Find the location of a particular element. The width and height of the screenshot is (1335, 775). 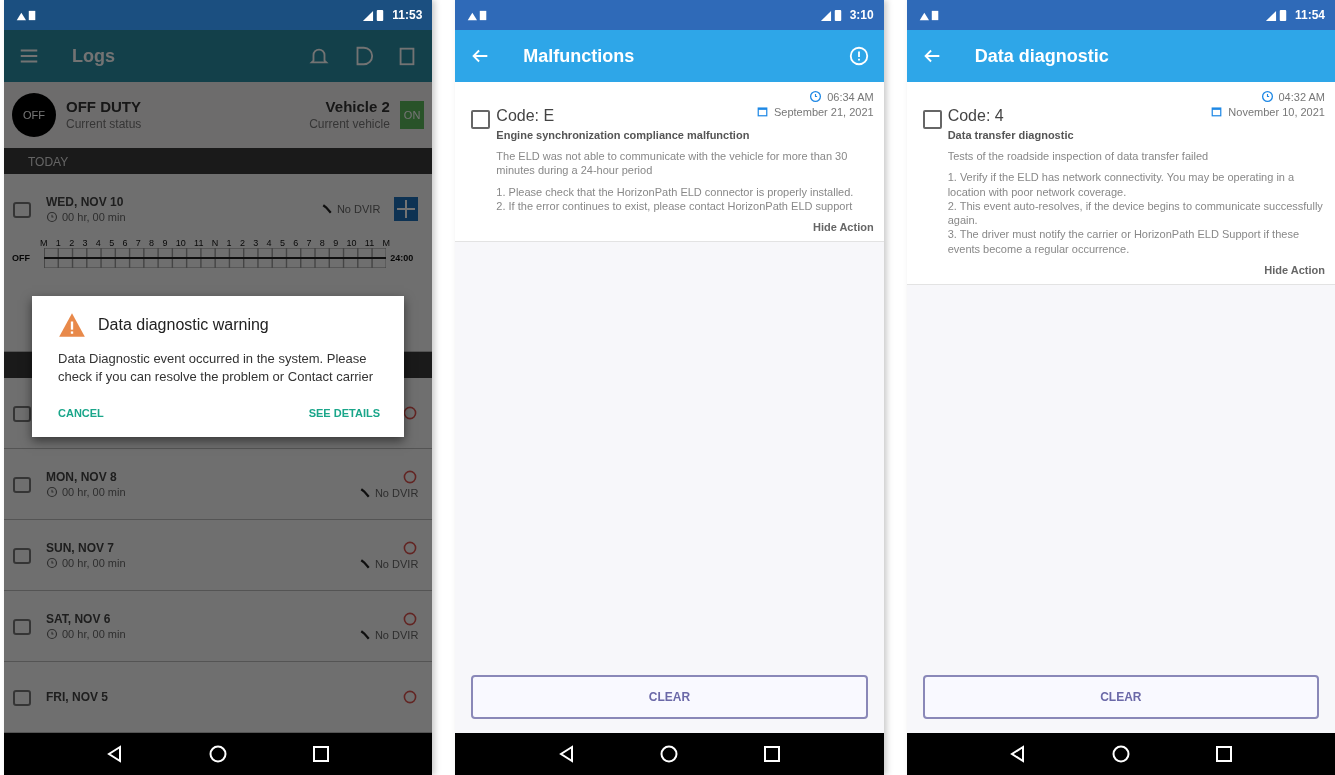

event-description: The ELD was not able to communicate with the vehicle for more than 30 minutes during a 24-hour period is located at coordinates (672, 163).